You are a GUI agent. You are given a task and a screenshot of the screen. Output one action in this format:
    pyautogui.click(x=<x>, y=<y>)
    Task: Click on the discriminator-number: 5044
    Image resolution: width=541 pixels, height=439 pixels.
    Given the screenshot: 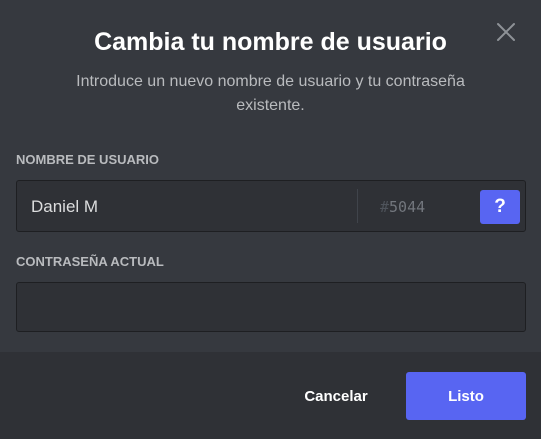 What is the action you would take?
    pyautogui.click(x=407, y=207)
    